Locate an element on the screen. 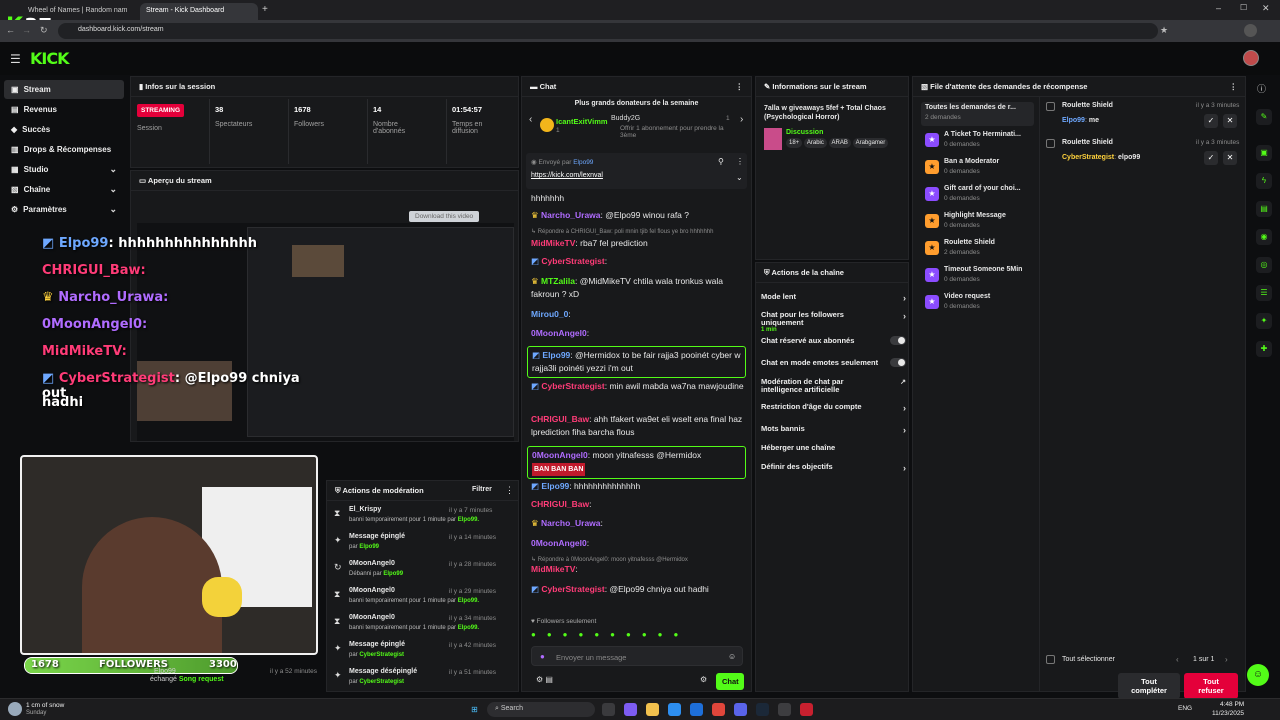 Image resolution: width=1280 pixels, height=720 pixels. sidebar-item-revenus: ▤ Revenus is located at coordinates (64, 109).